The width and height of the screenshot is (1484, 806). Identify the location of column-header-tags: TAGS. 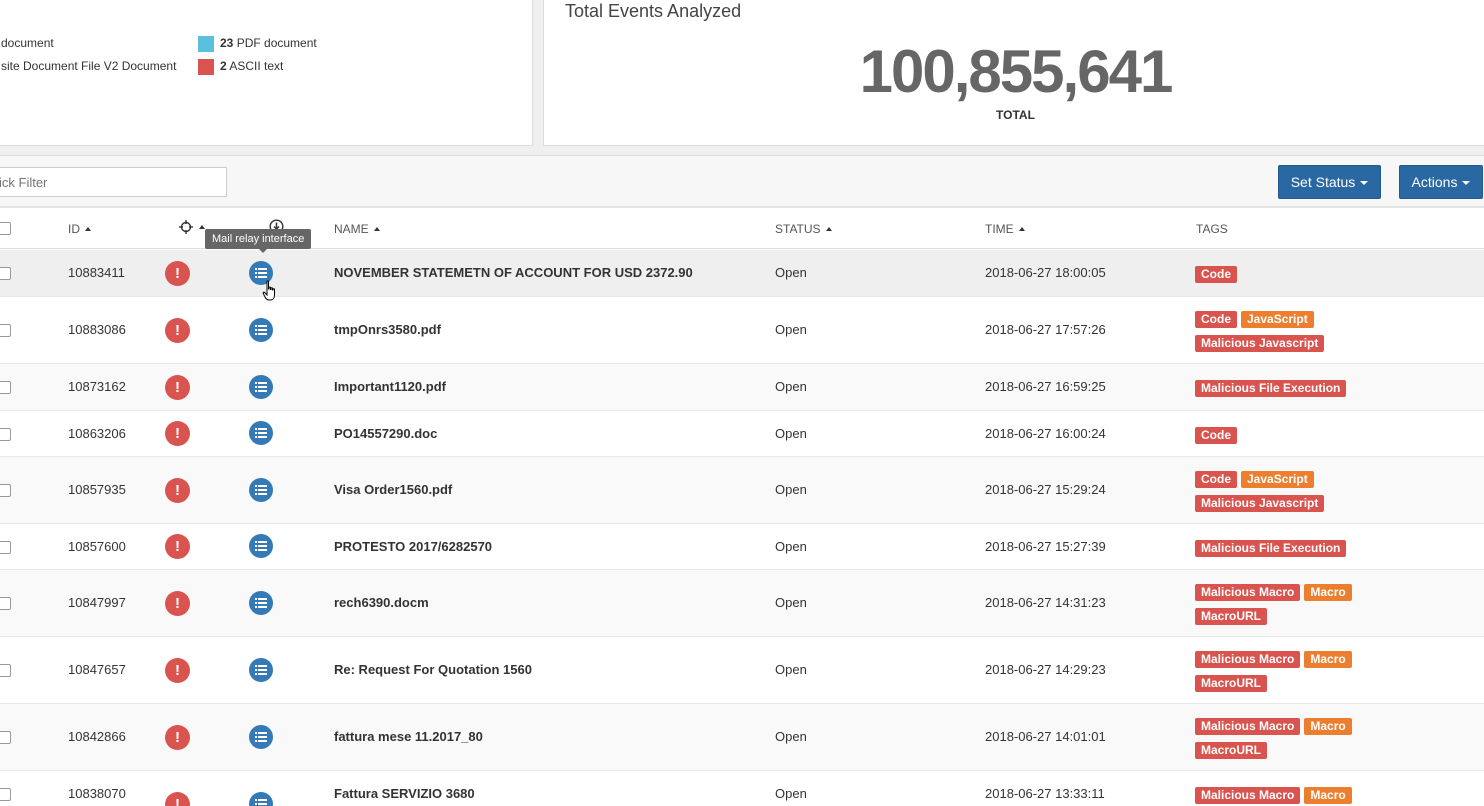
(1212, 229).